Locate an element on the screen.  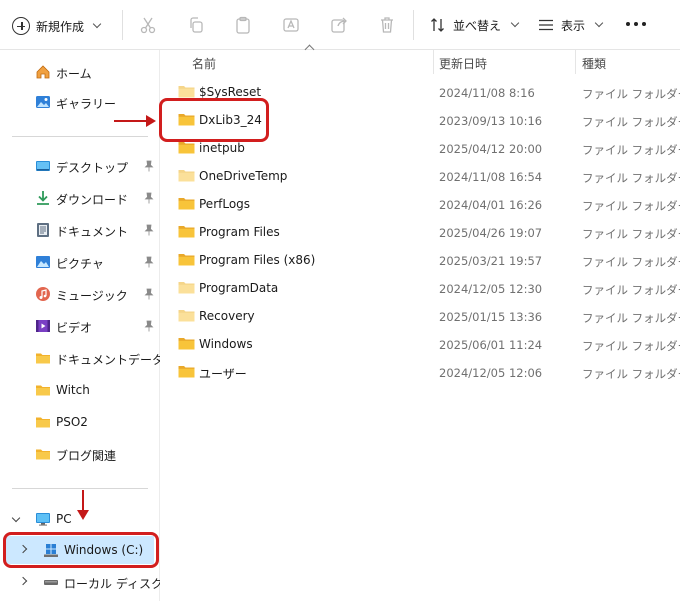
sidebar-item-label: ギャラリー is located at coordinates (86, 104).